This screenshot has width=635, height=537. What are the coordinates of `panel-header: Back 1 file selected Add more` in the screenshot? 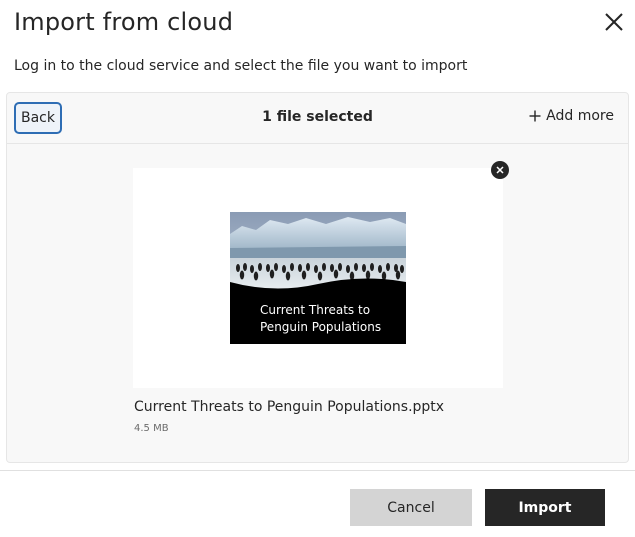 It's located at (317, 118).